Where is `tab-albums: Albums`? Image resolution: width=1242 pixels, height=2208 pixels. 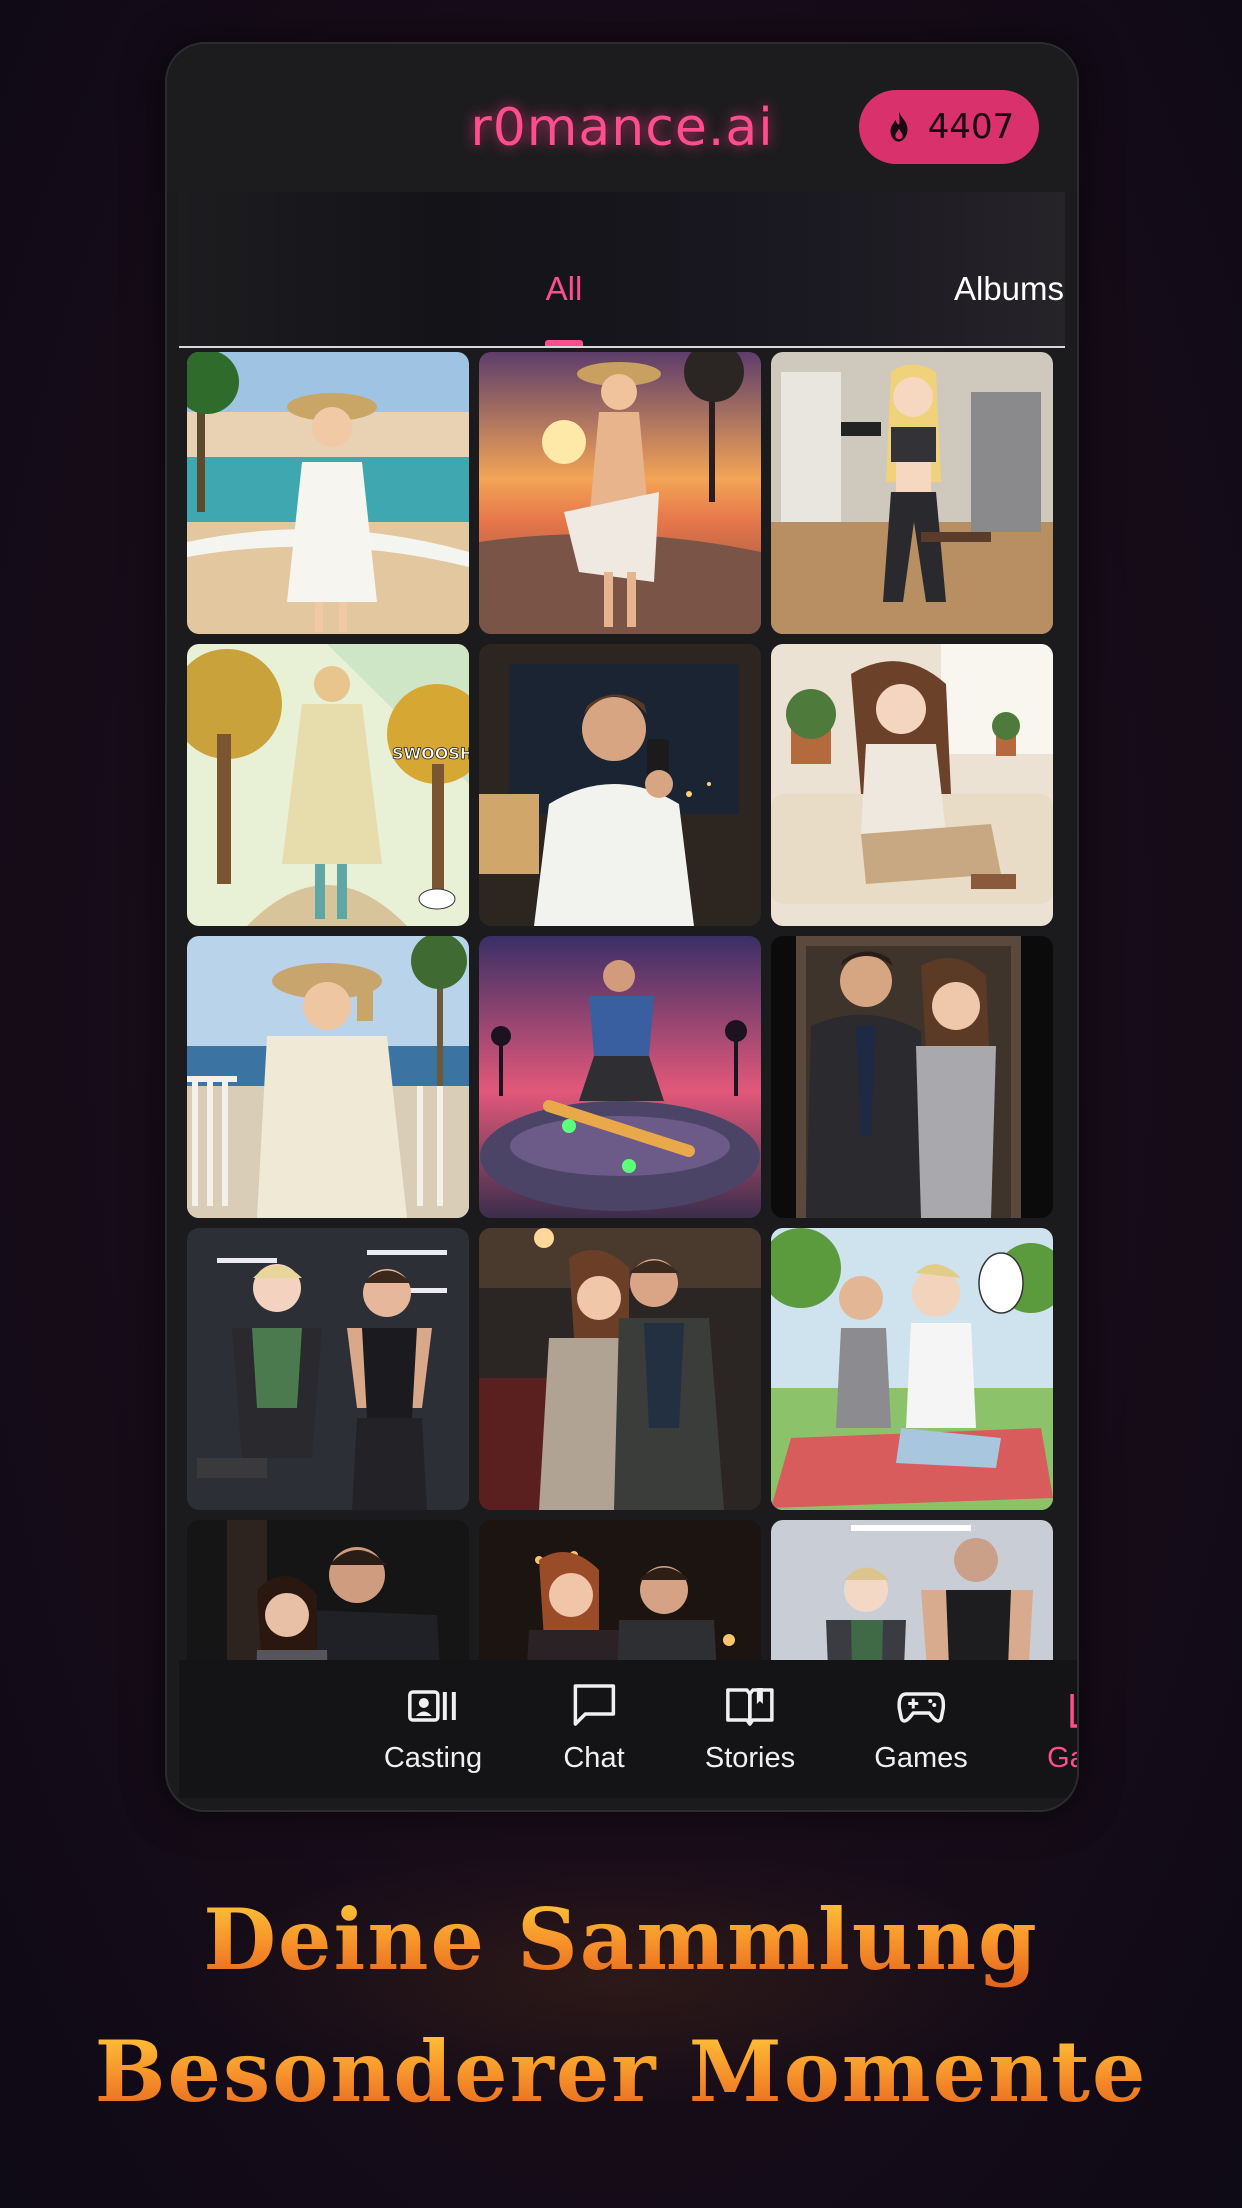 tab-albums: Albums is located at coordinates (1009, 289).